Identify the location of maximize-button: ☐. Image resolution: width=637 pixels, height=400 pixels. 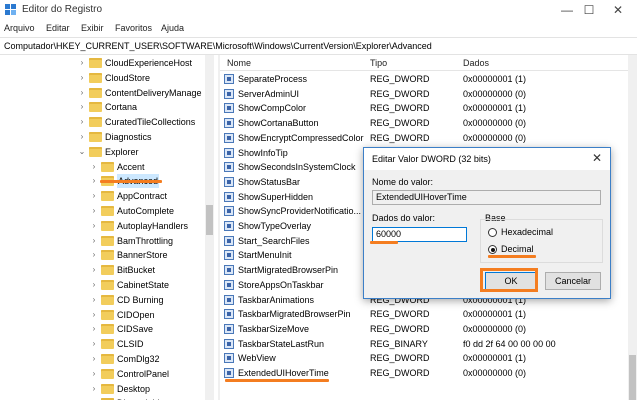
(589, 10).